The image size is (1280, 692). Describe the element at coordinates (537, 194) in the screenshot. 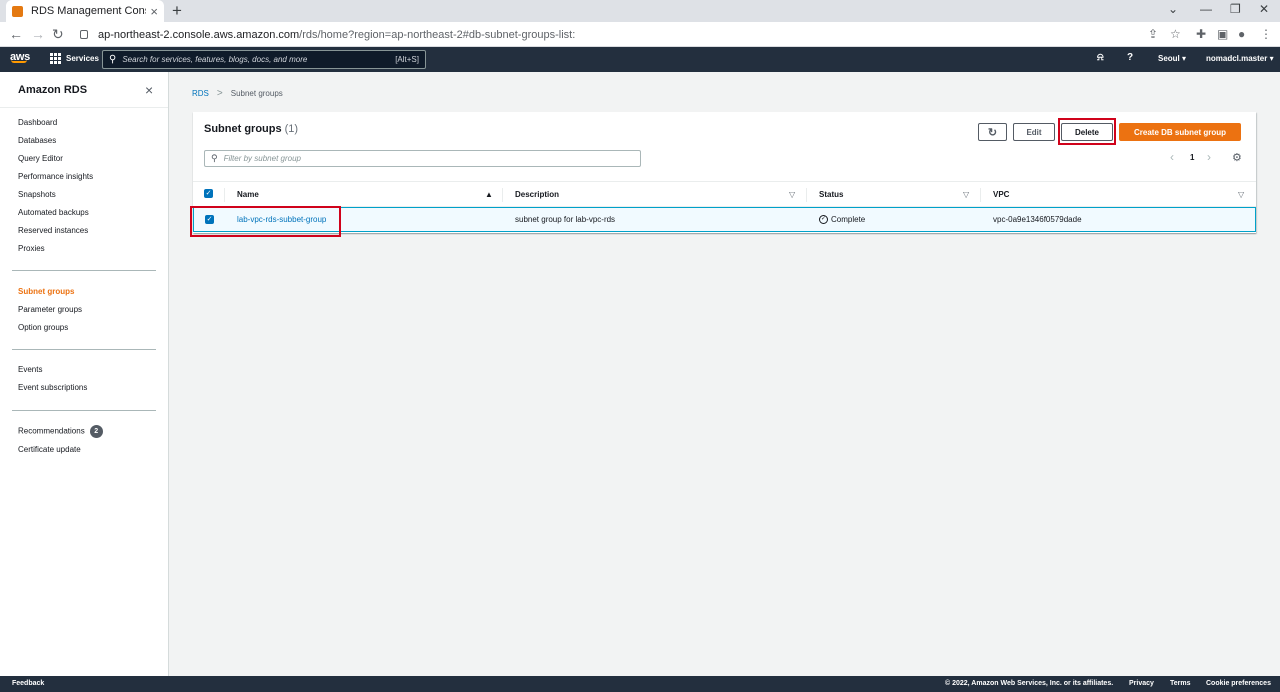

I see `column-header-description: Description` at that location.